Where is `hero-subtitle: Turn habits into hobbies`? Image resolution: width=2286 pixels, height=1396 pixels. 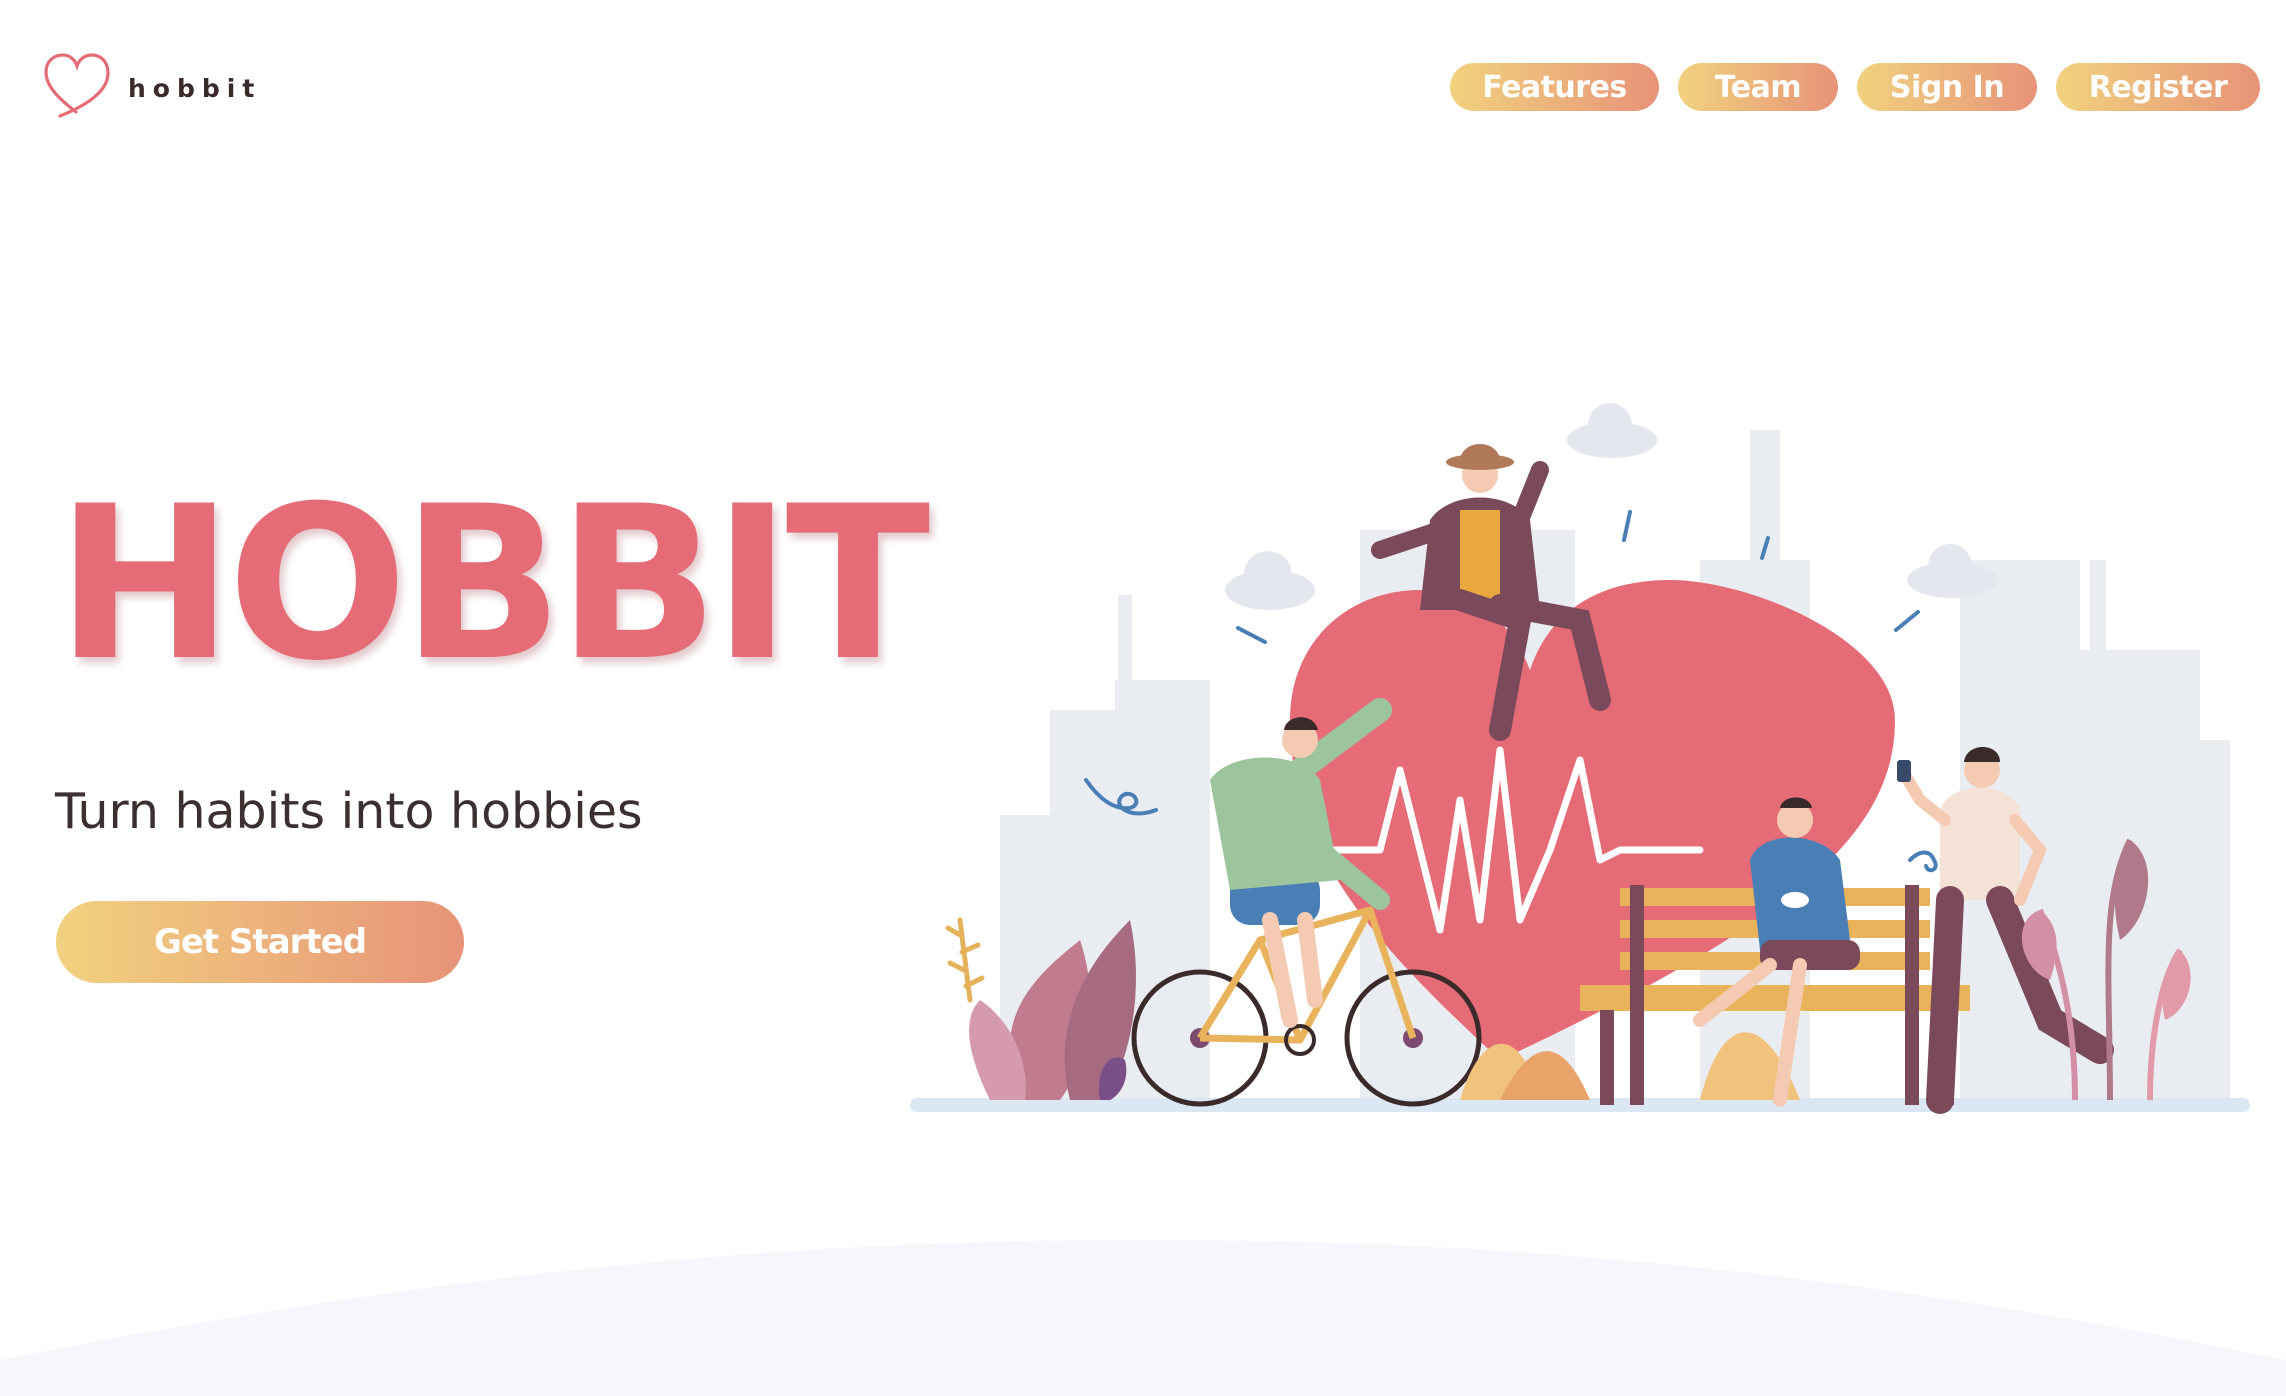 hero-subtitle: Turn habits into hobbies is located at coordinates (349, 811).